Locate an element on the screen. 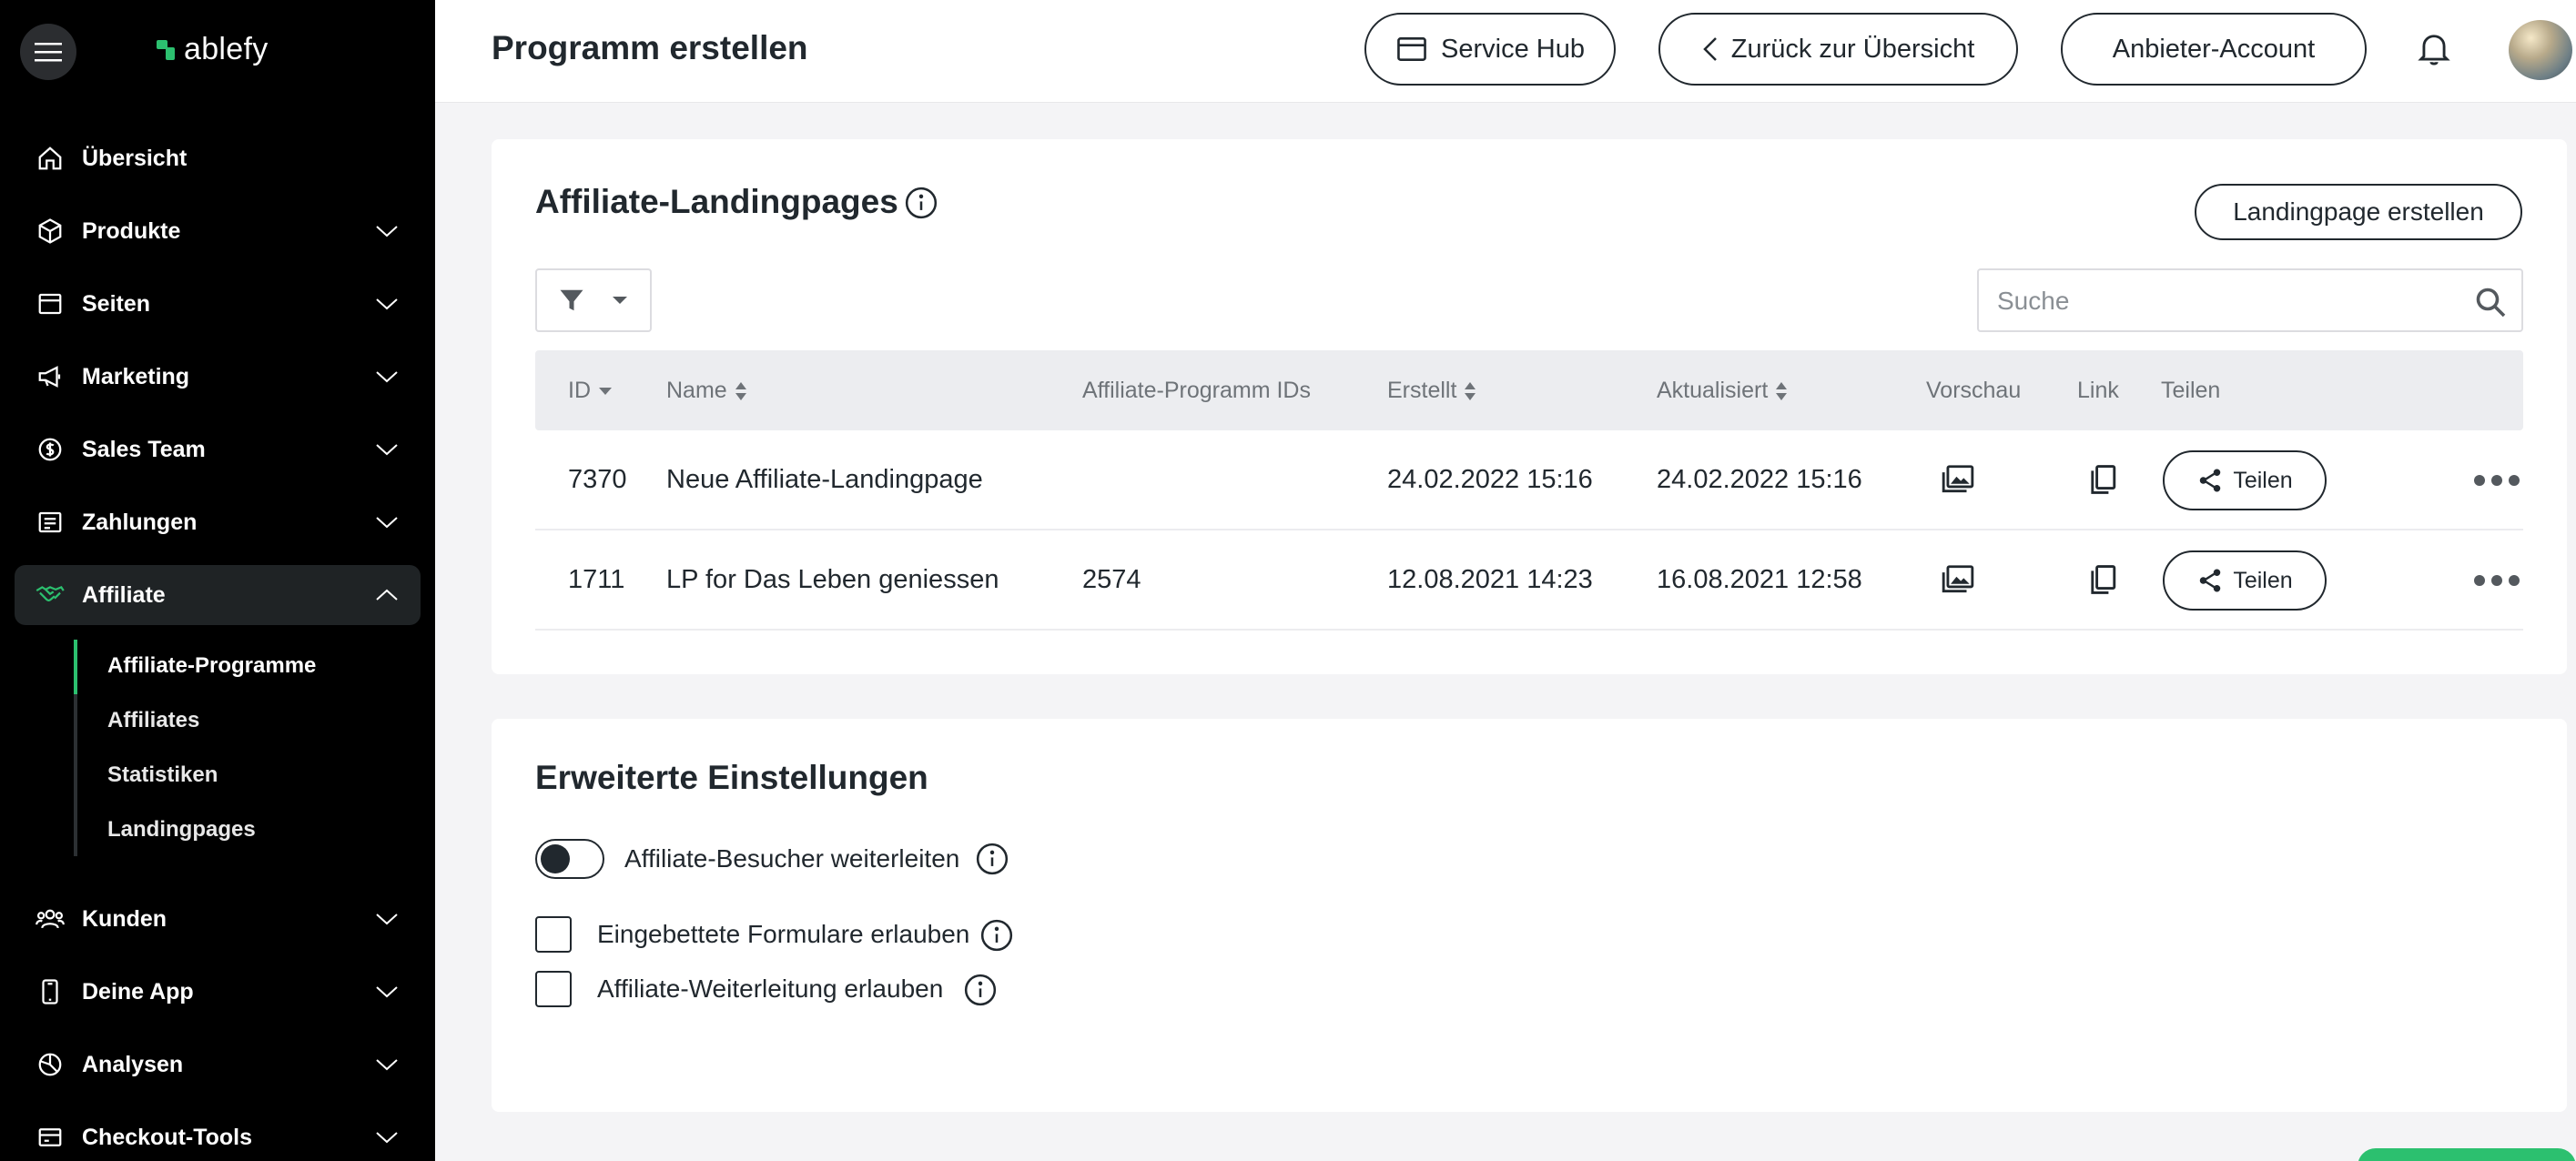 The height and width of the screenshot is (1161, 2576). column-label: Aktualisiert is located at coordinates (1713, 390).